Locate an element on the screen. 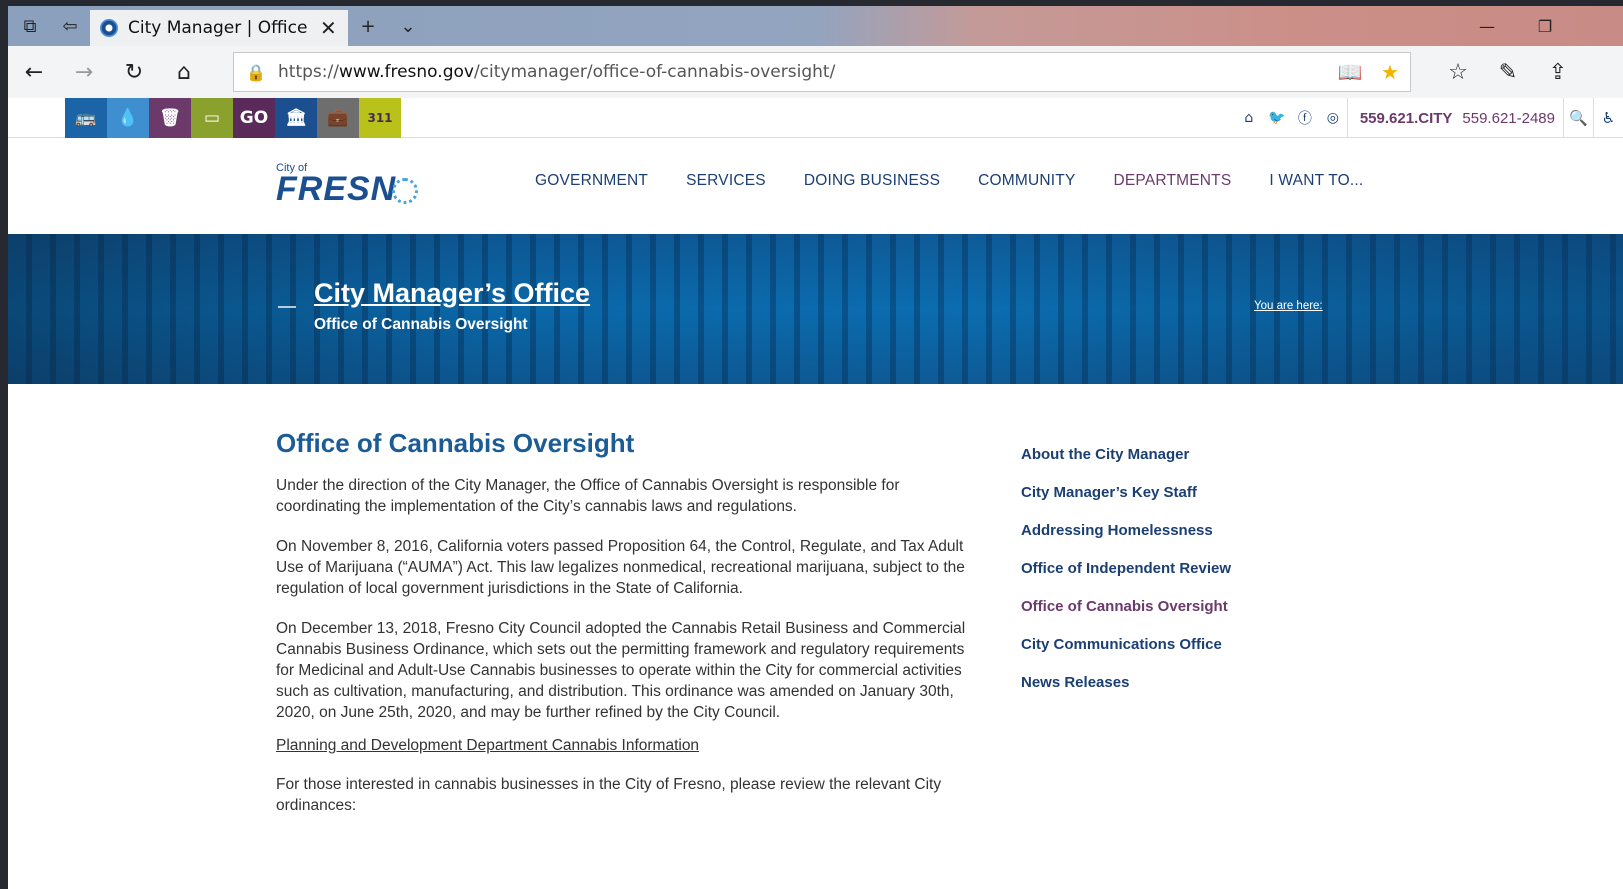  forward-arrow-icon: → is located at coordinates (84, 72).